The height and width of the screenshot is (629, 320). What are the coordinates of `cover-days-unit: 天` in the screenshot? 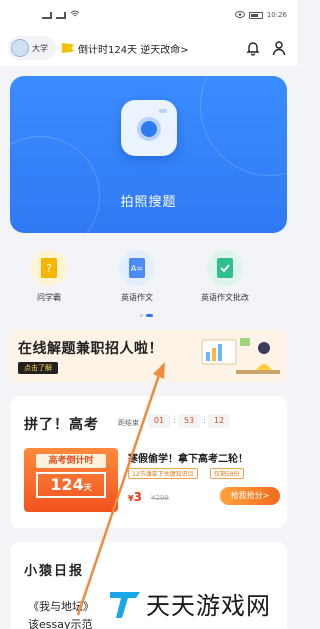 It's located at (87, 487).